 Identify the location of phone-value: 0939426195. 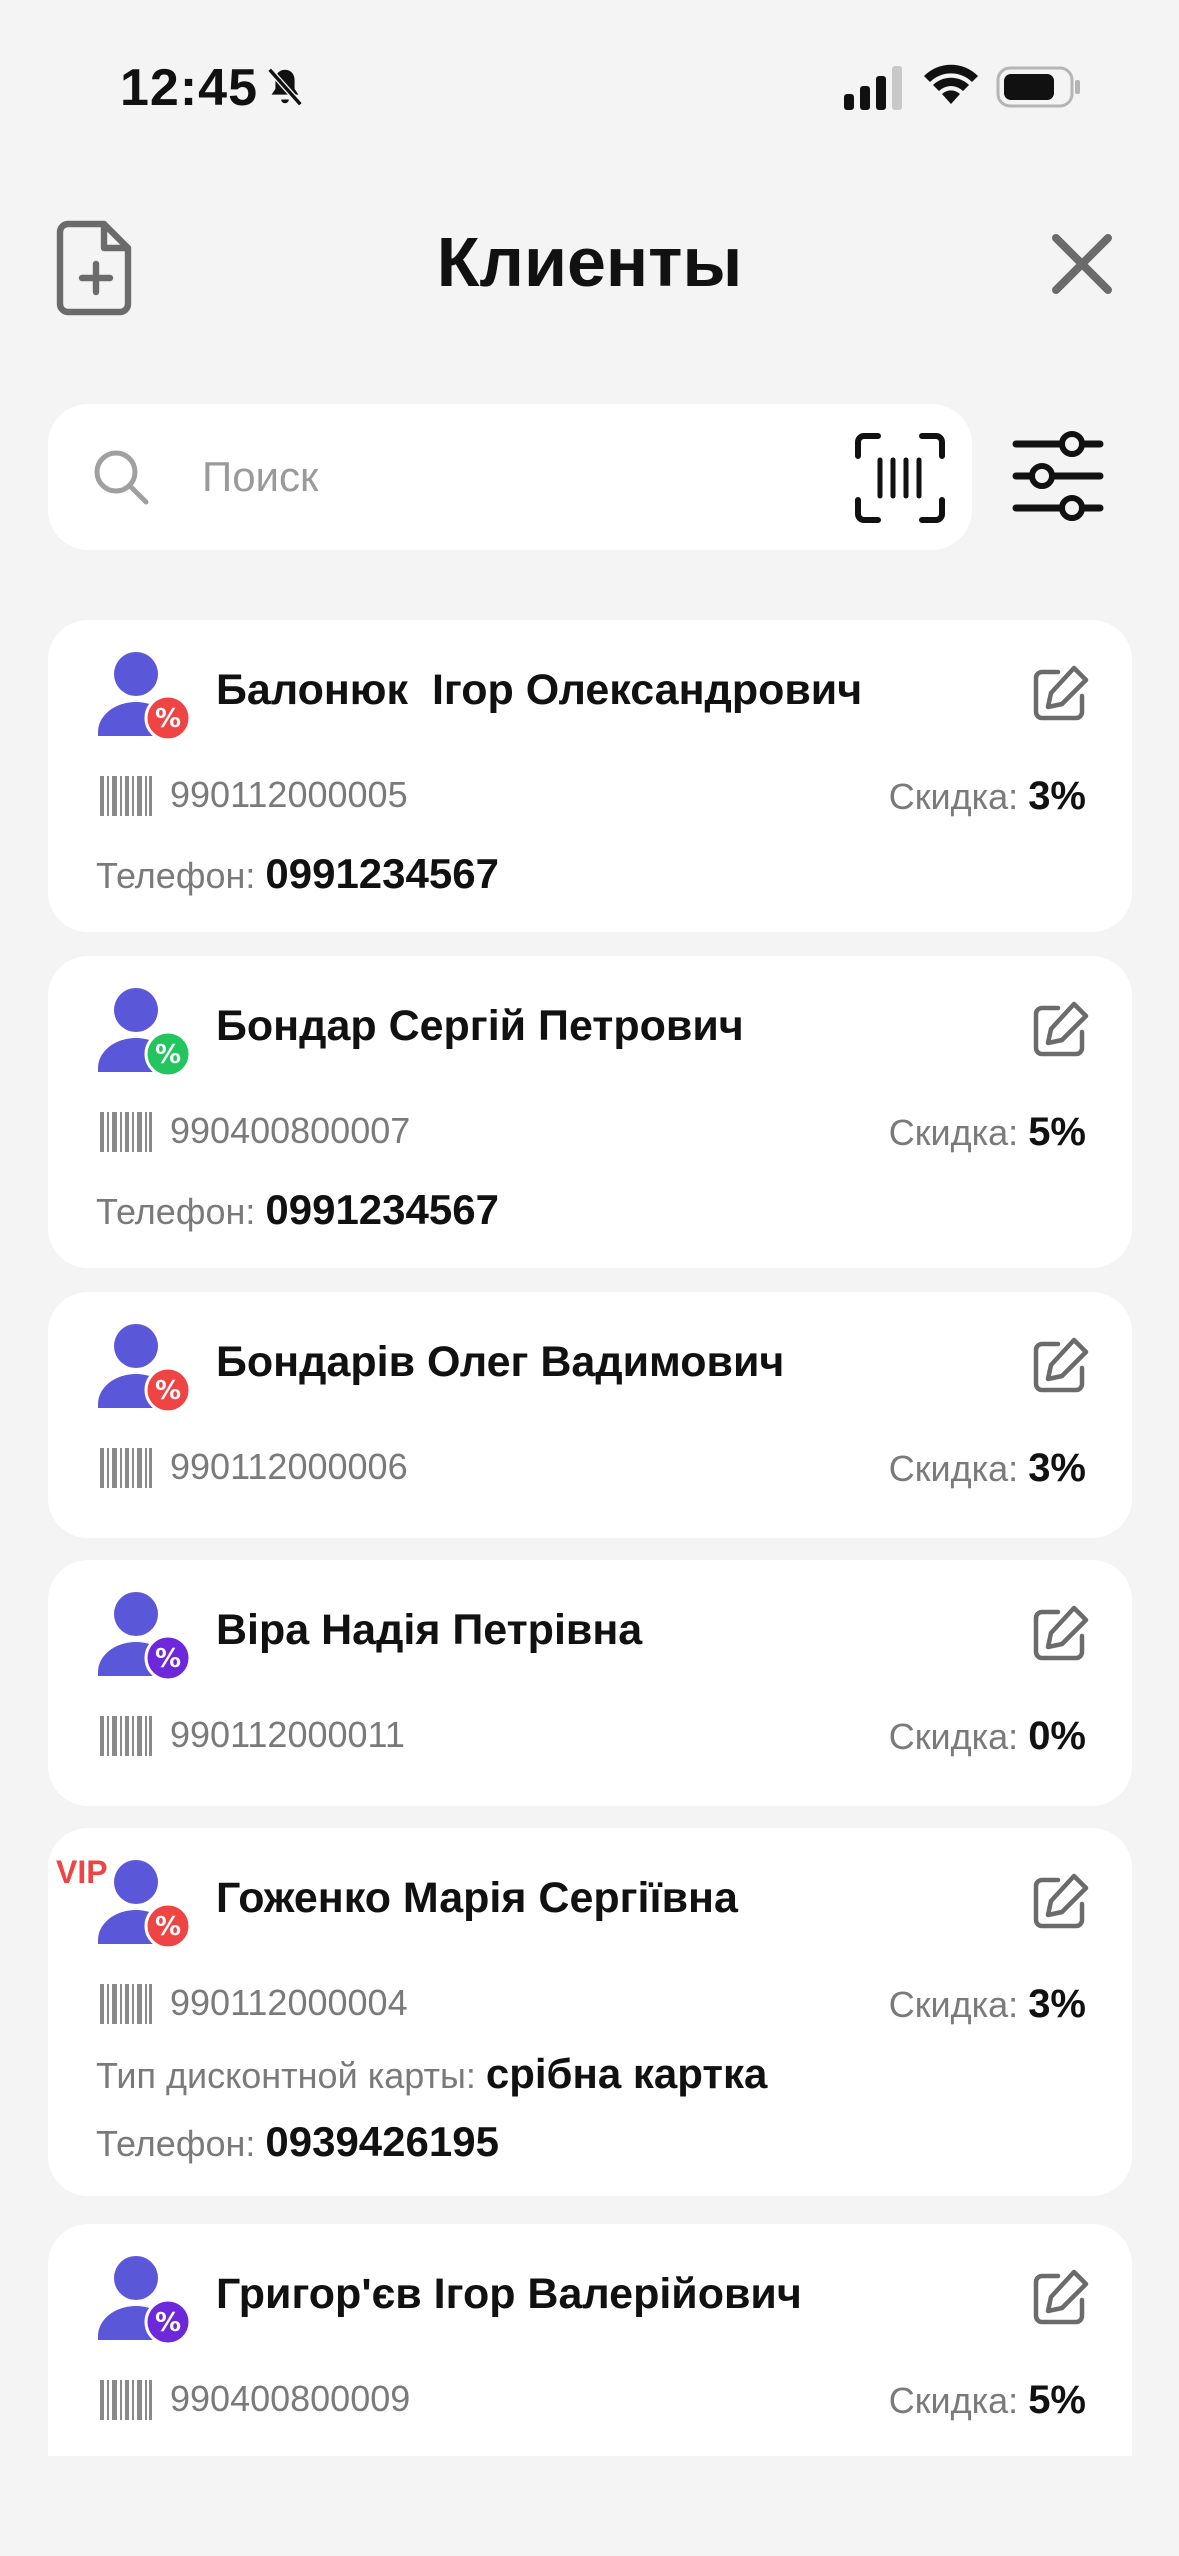
(382, 2141).